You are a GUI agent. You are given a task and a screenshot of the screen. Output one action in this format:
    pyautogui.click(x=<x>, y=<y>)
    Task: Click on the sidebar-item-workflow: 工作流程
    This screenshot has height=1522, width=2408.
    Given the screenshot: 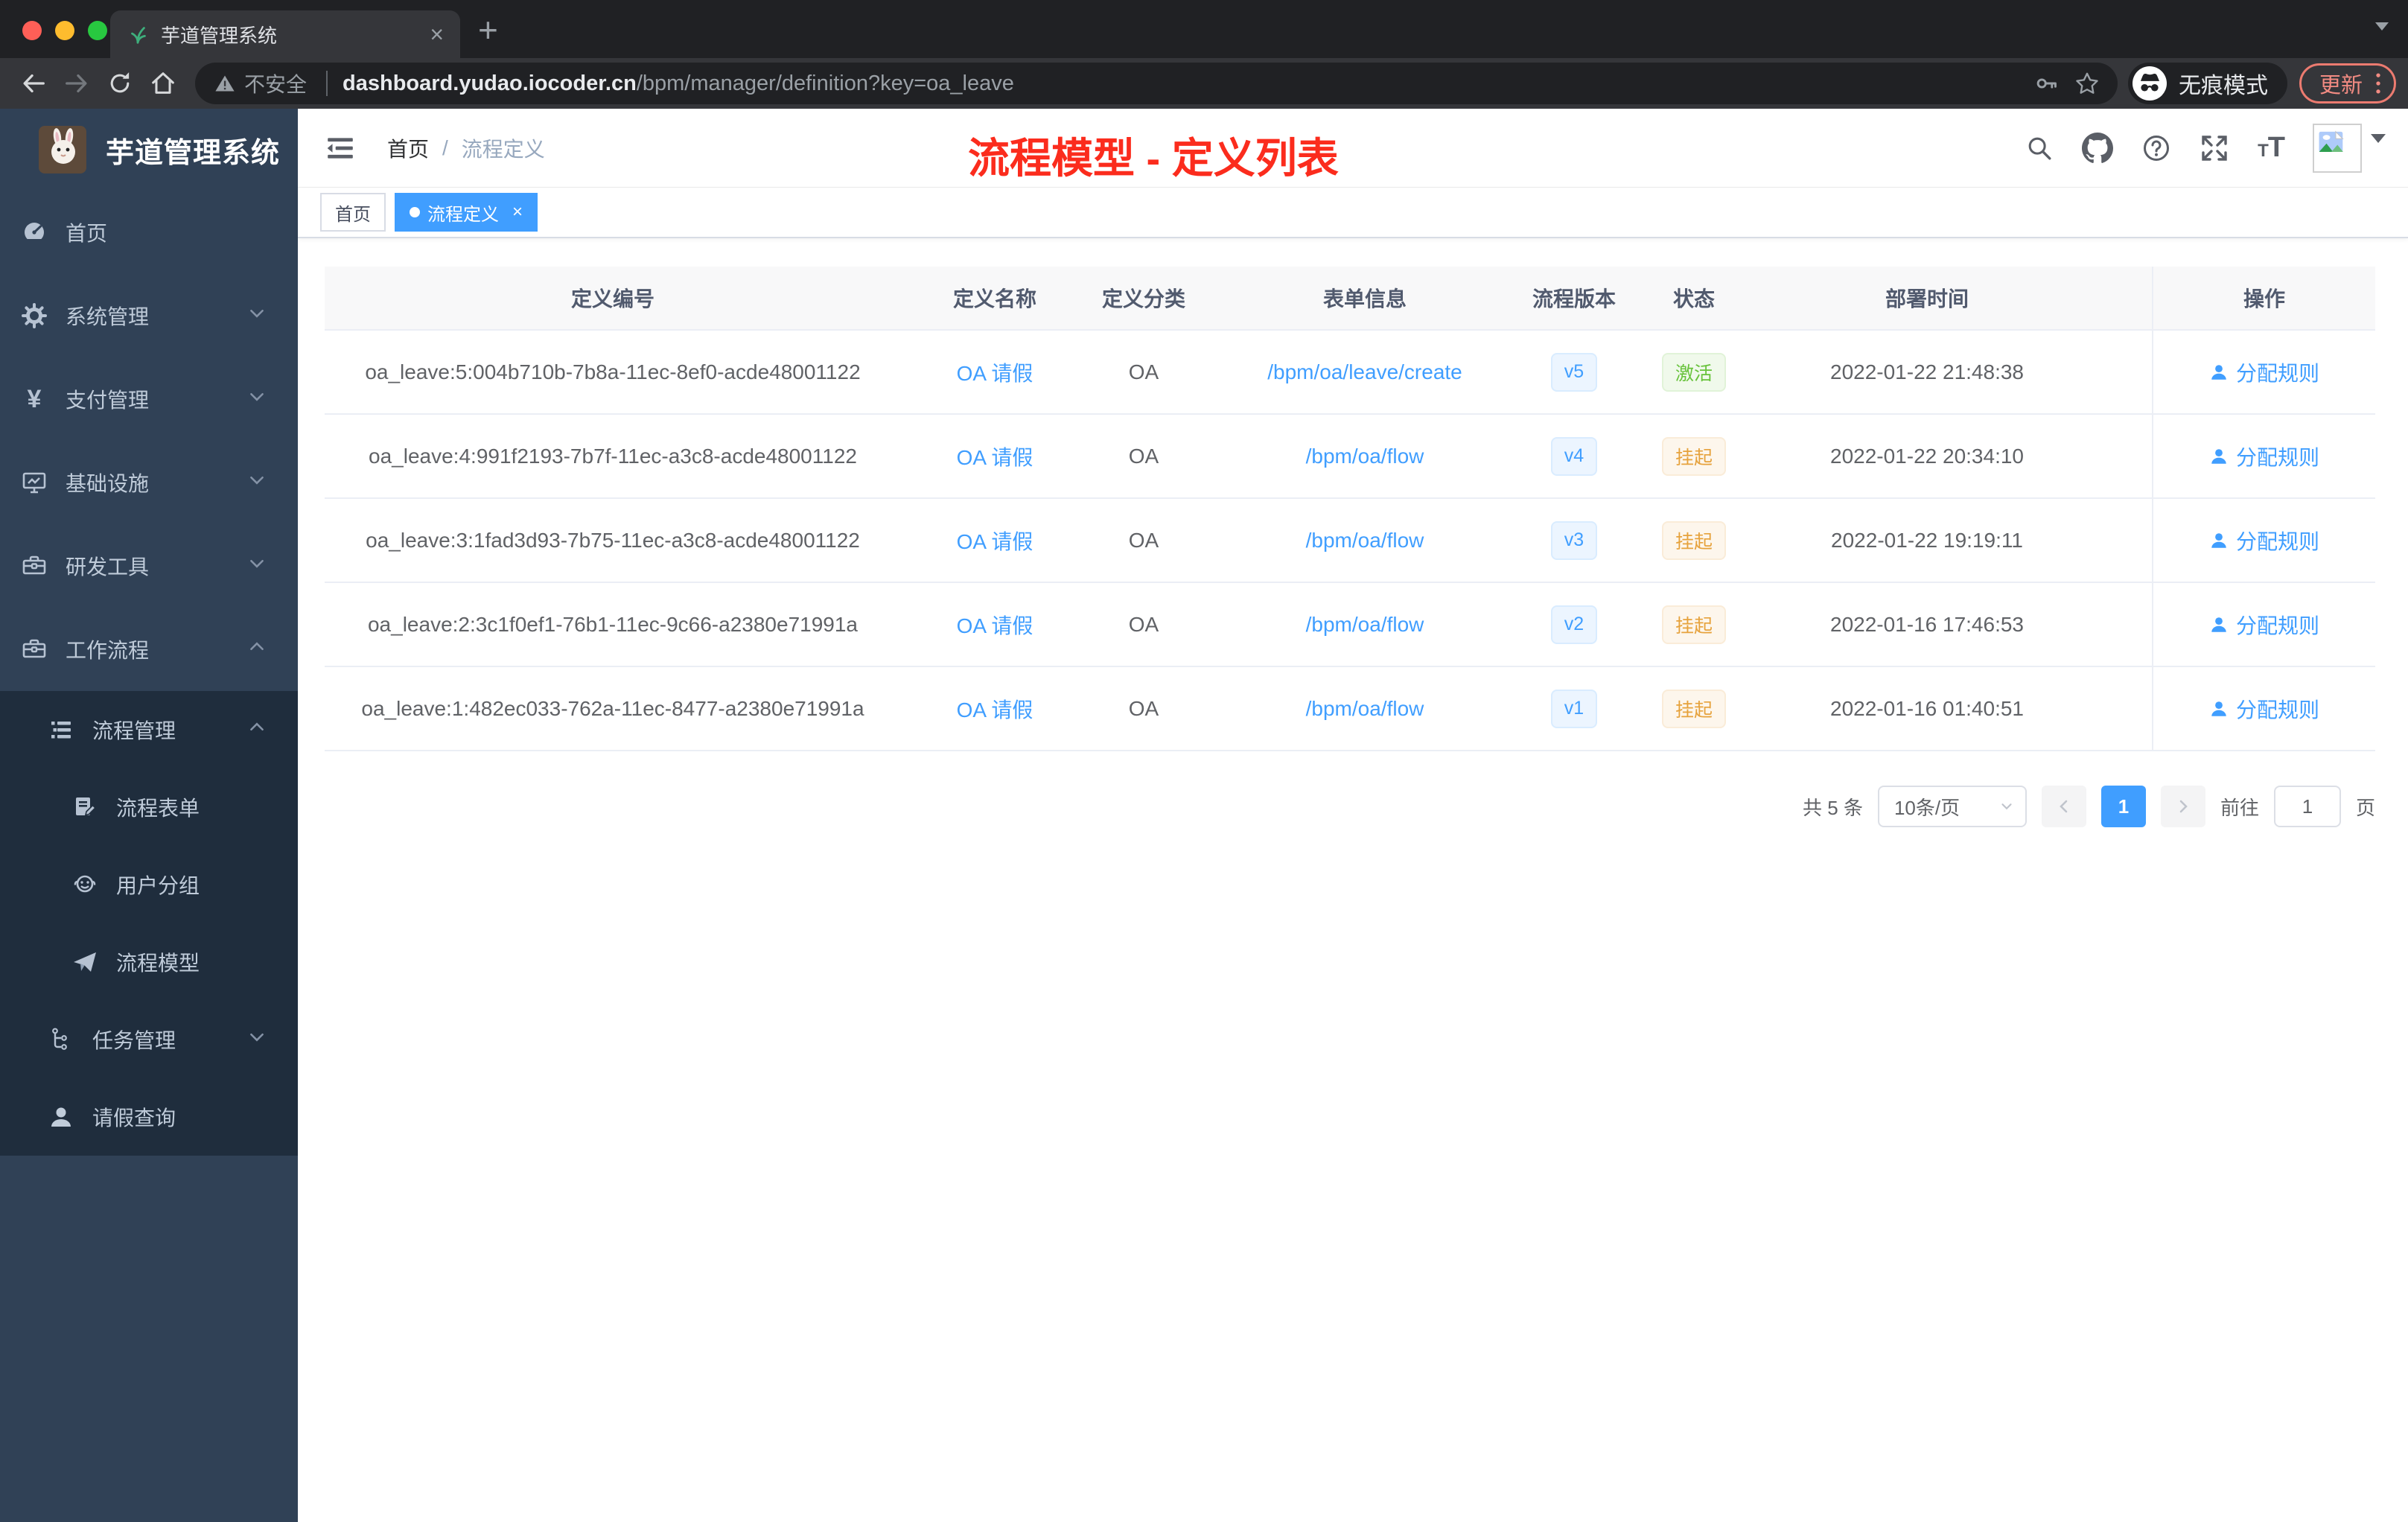 What is the action you would take?
    pyautogui.click(x=149, y=649)
    